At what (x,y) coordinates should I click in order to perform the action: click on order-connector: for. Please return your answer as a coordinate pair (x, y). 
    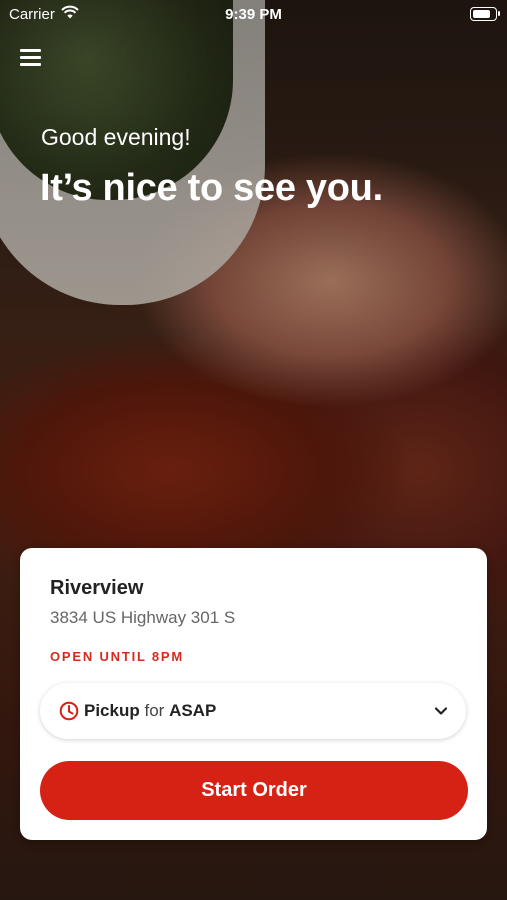
    Looking at the image, I should click on (154, 710).